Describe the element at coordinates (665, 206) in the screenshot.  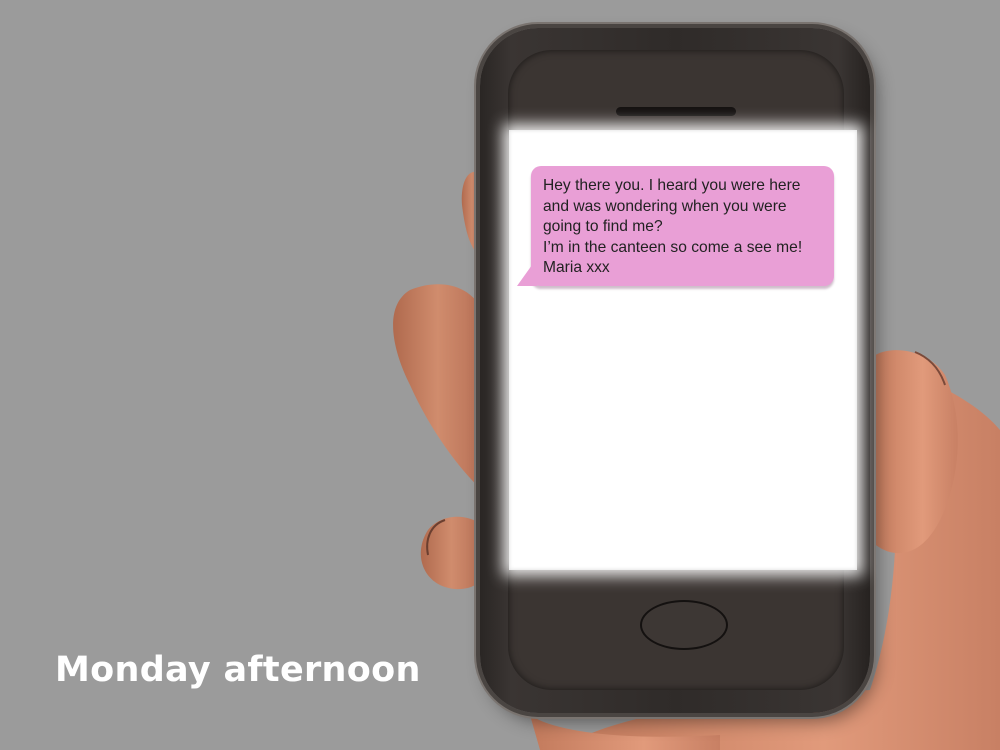
I see `message-line: and was wondering when you were` at that location.